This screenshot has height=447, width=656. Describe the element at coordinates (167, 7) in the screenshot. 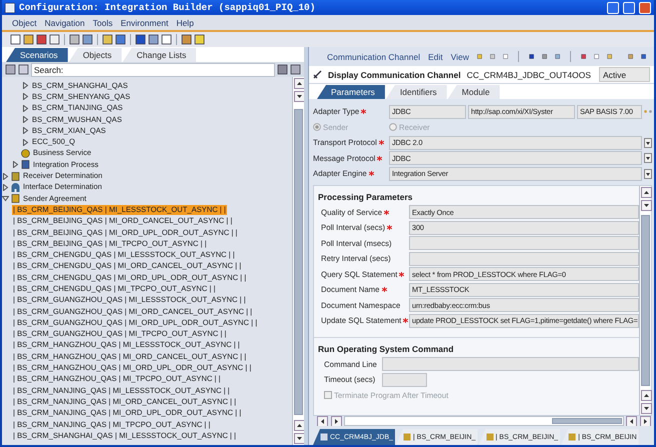

I see `window-title: Configuration: Integration Builder (sappiq01_PIQ_10)` at that location.